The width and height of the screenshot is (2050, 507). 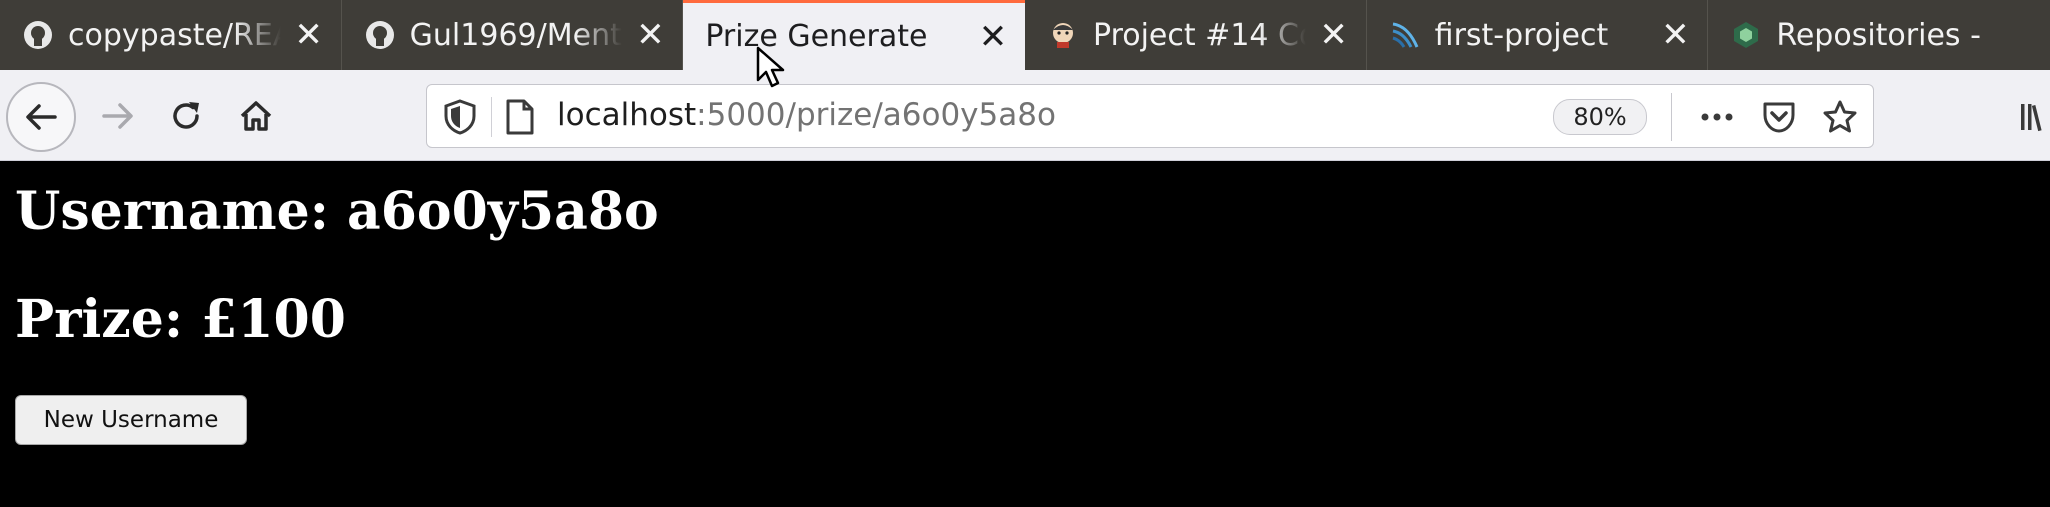 I want to click on url-path: :5000/prize/a6o0y5a8o, so click(x=876, y=115).